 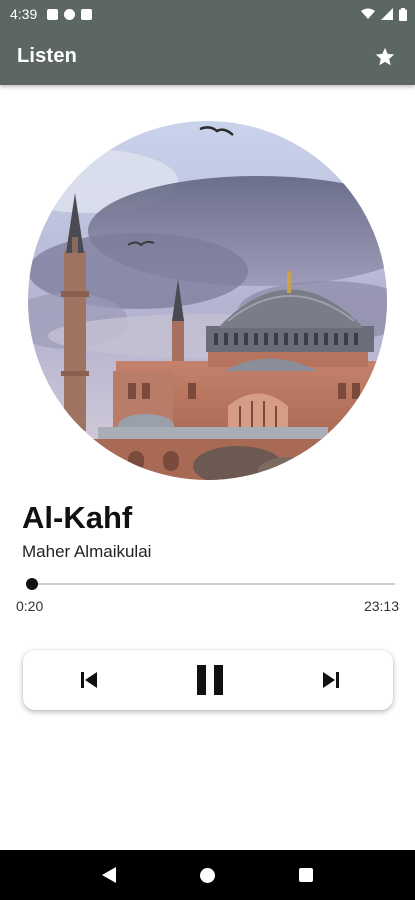 What do you see at coordinates (381, 606) in the screenshot?
I see `total-time: 23:13` at bounding box center [381, 606].